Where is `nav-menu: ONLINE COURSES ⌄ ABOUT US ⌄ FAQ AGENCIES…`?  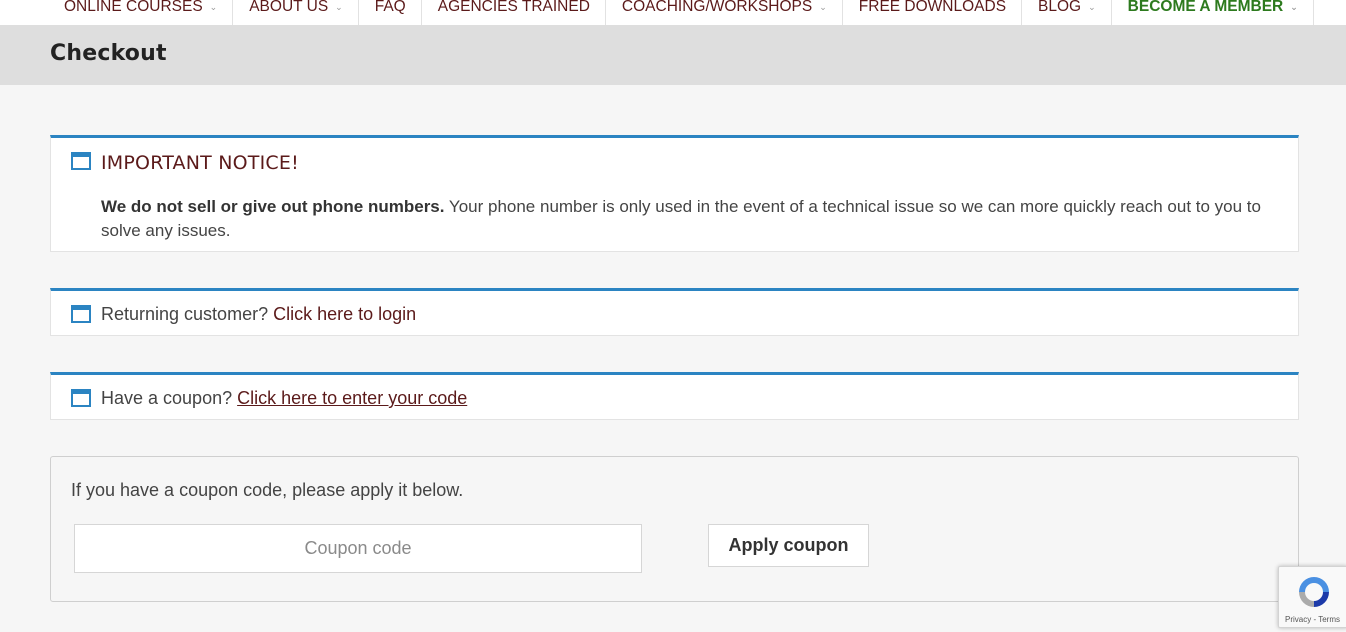
nav-menu: ONLINE COURSES ⌄ ABOUT US ⌄ FAQ AGENCIES… is located at coordinates (681, 12).